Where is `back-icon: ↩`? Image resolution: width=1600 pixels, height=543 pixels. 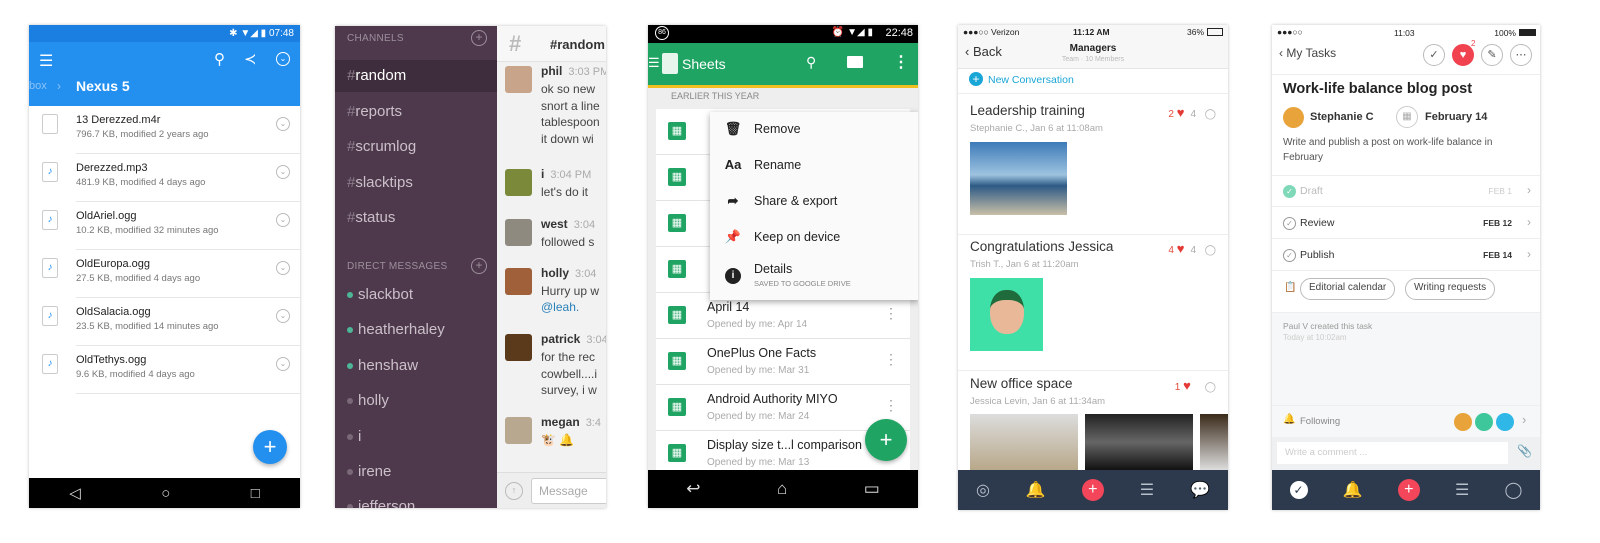 back-icon: ↩ is located at coordinates (693, 489).